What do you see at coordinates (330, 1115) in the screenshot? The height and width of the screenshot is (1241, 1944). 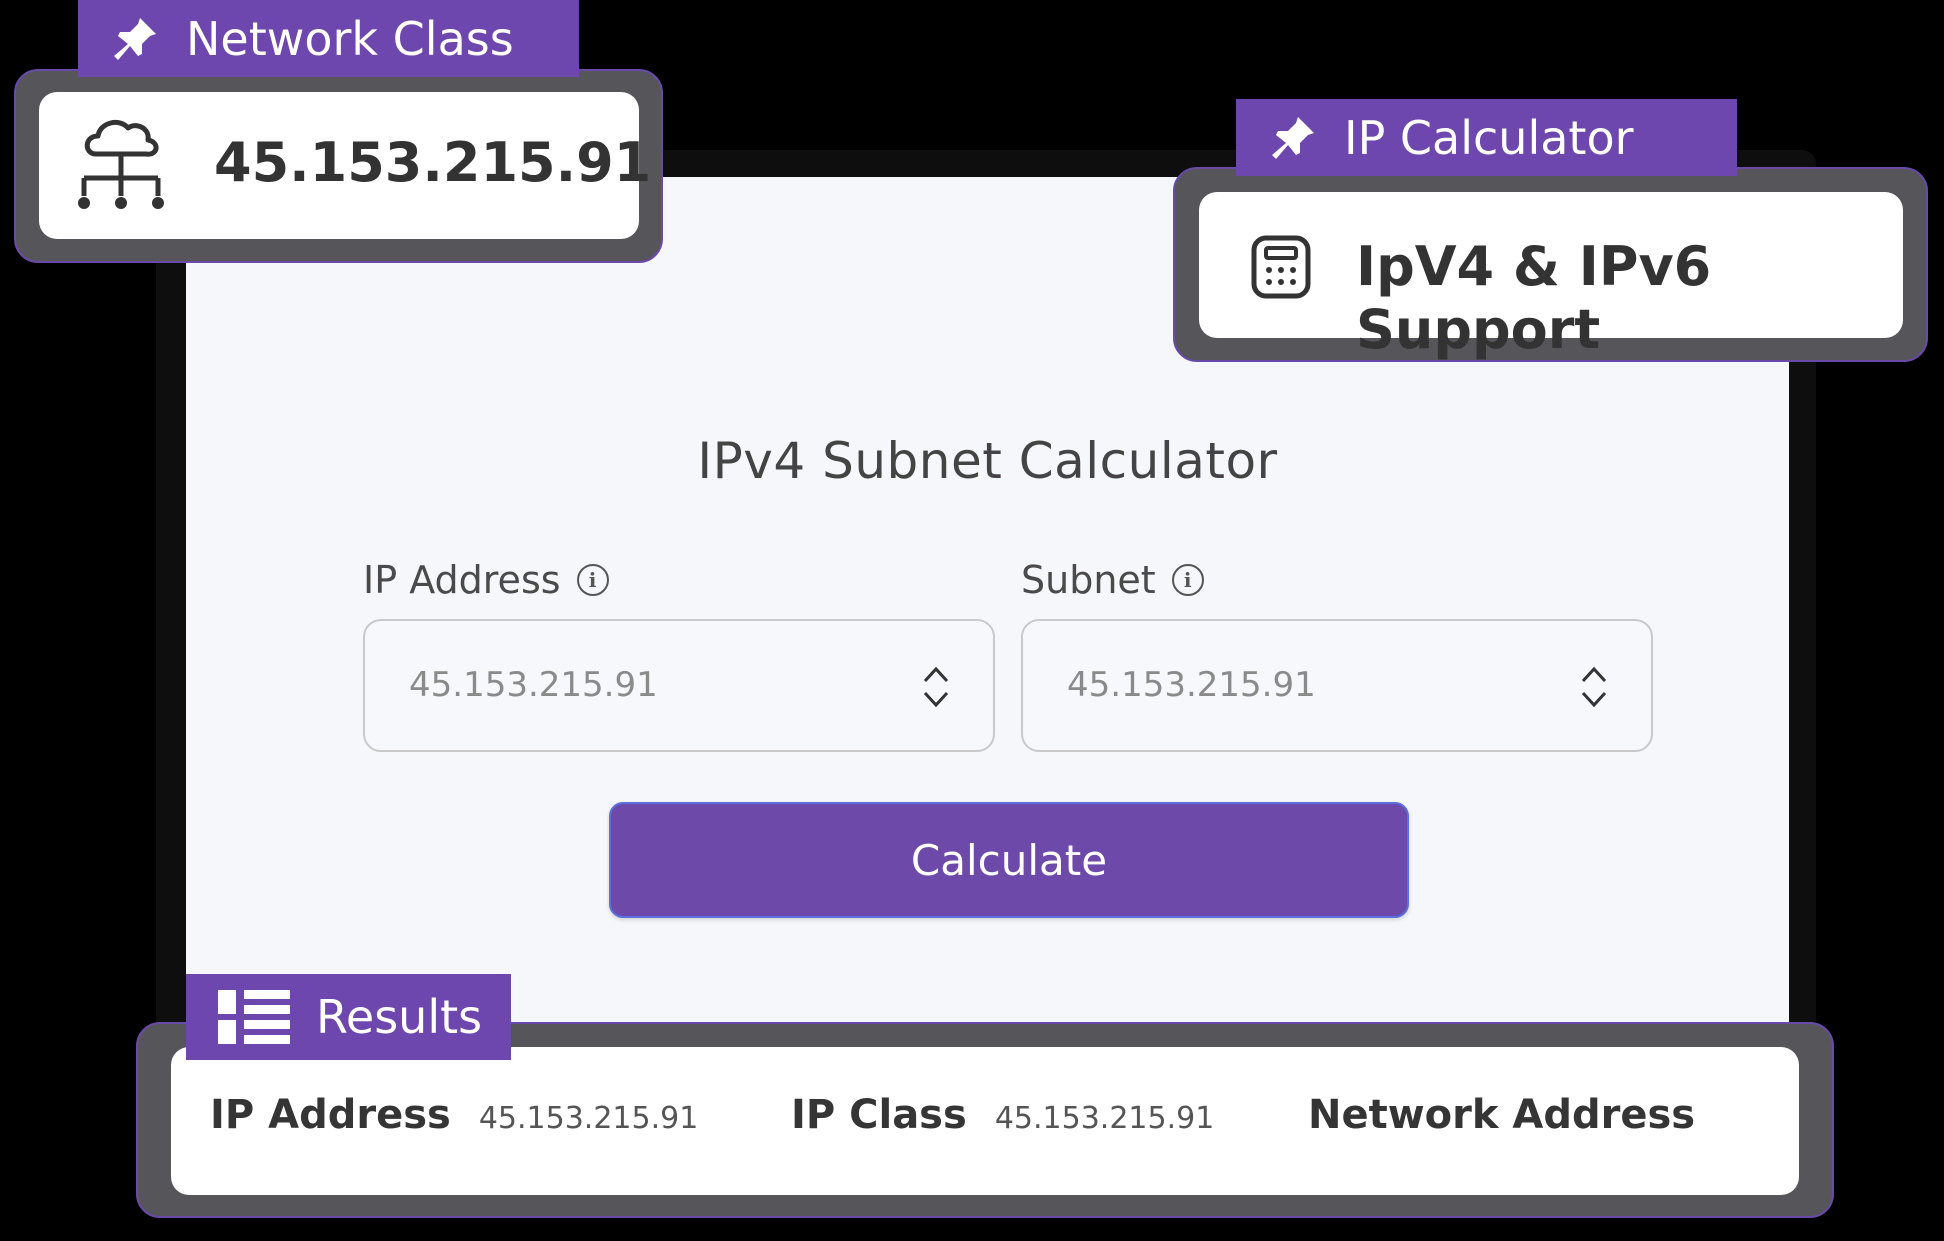 I see `result-ip-address-label: IP Address` at bounding box center [330, 1115].